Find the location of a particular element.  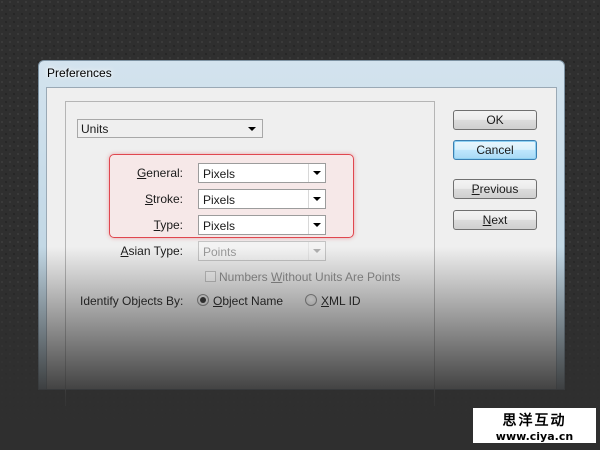

asian-type-units-value: Points is located at coordinates (220, 252).